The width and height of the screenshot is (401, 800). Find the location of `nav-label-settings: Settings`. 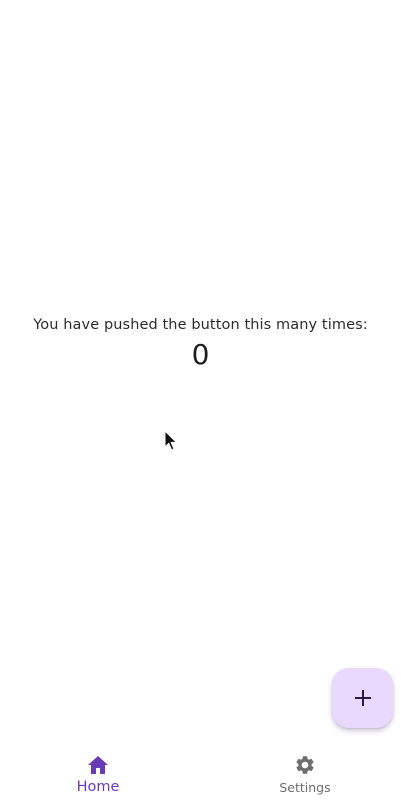

nav-label-settings: Settings is located at coordinates (305, 787).